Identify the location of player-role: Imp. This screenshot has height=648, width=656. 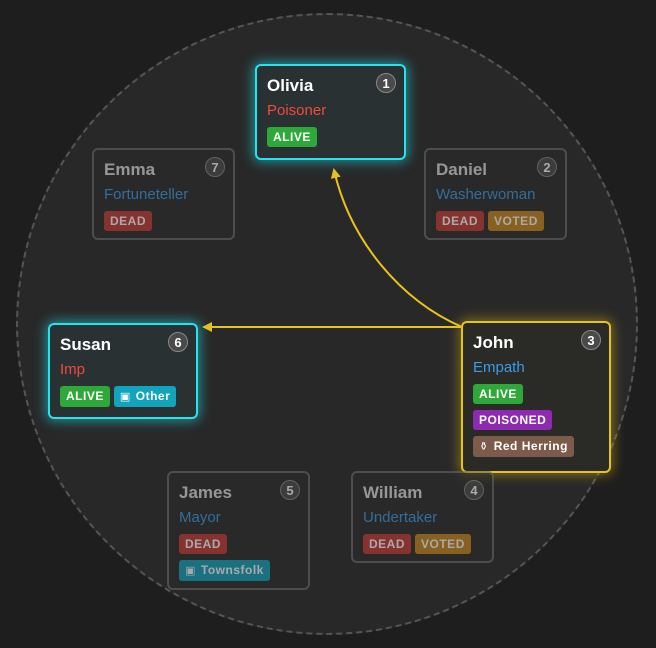
(73, 369).